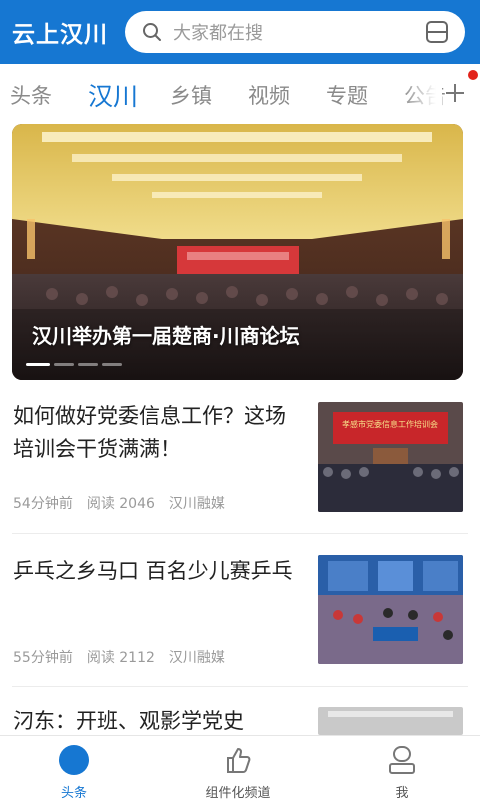  What do you see at coordinates (402, 793) in the screenshot?
I see `nav-label: 我` at bounding box center [402, 793].